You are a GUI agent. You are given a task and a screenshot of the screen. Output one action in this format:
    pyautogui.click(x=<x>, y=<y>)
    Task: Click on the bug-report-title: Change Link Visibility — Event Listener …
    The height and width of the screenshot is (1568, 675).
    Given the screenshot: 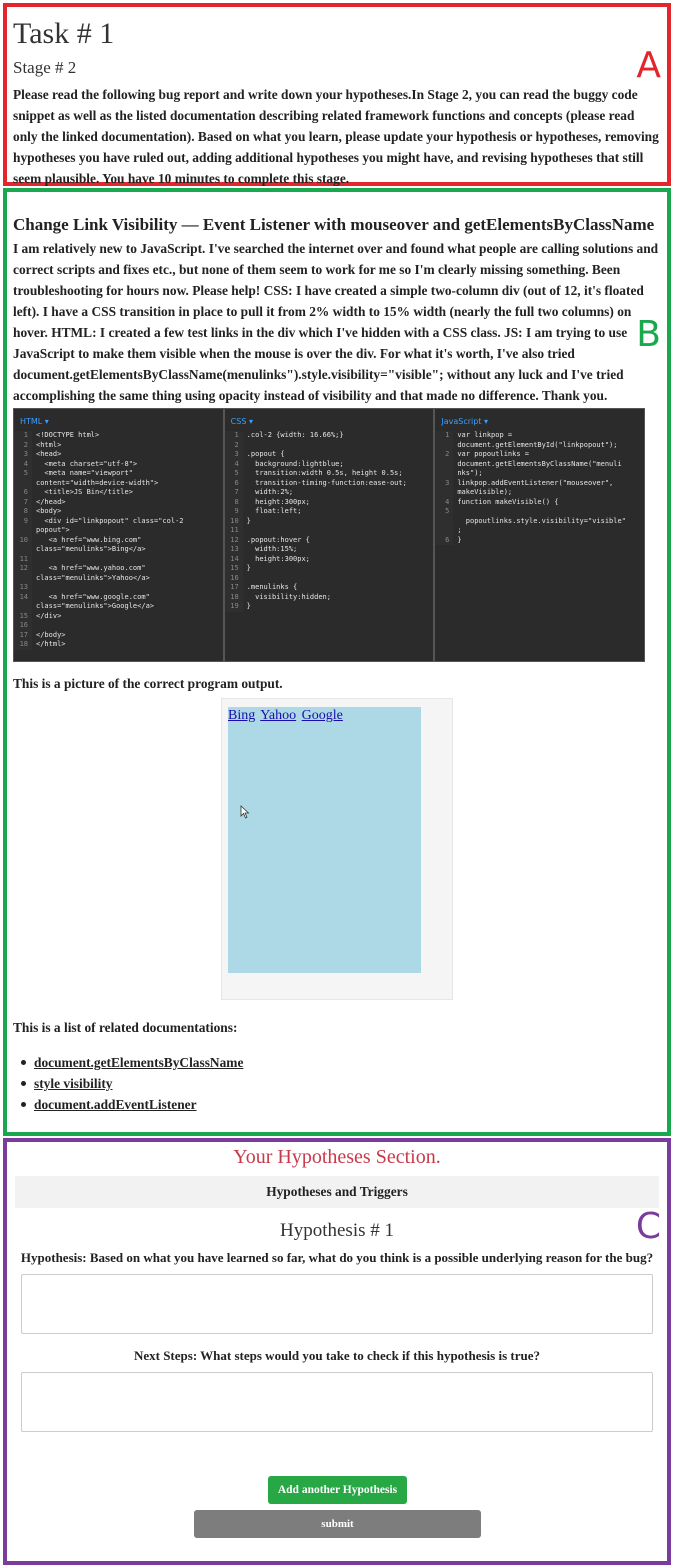 What is the action you would take?
    pyautogui.click(x=334, y=224)
    